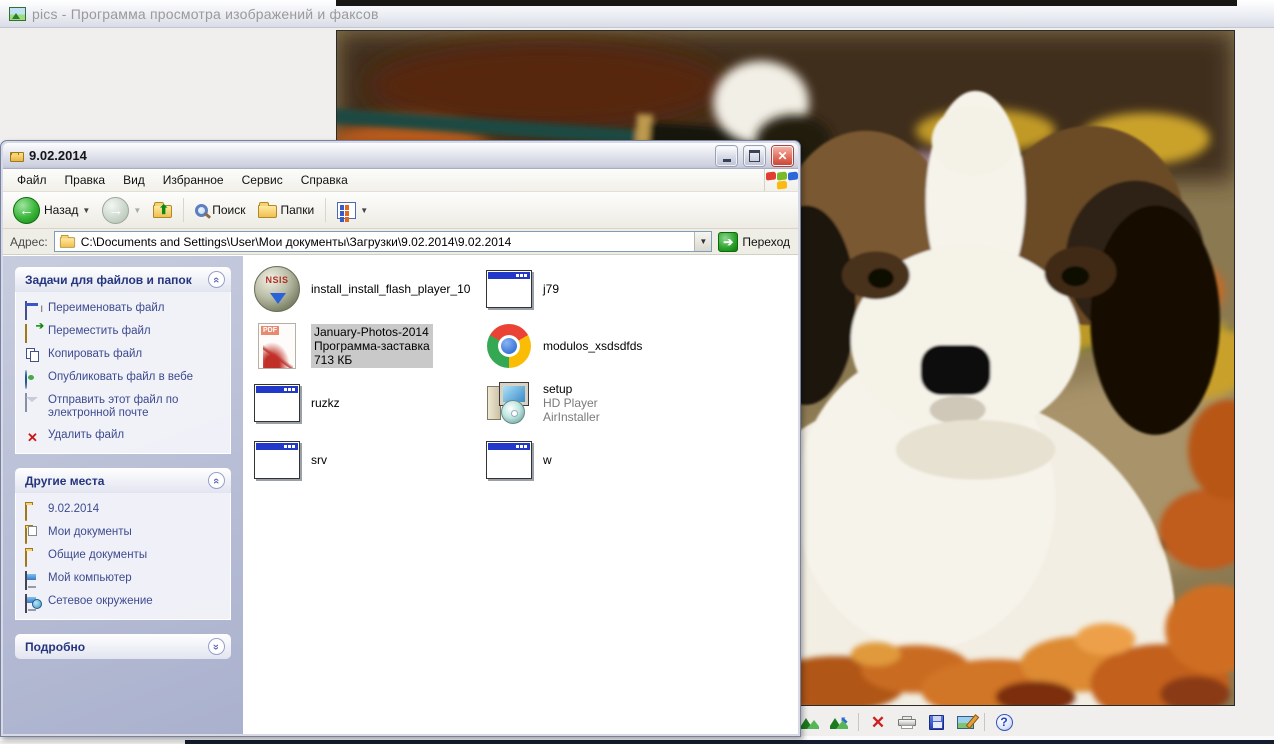 This screenshot has width=1274, height=744. I want to click on go-button: ➔ Переход, so click(756, 241).